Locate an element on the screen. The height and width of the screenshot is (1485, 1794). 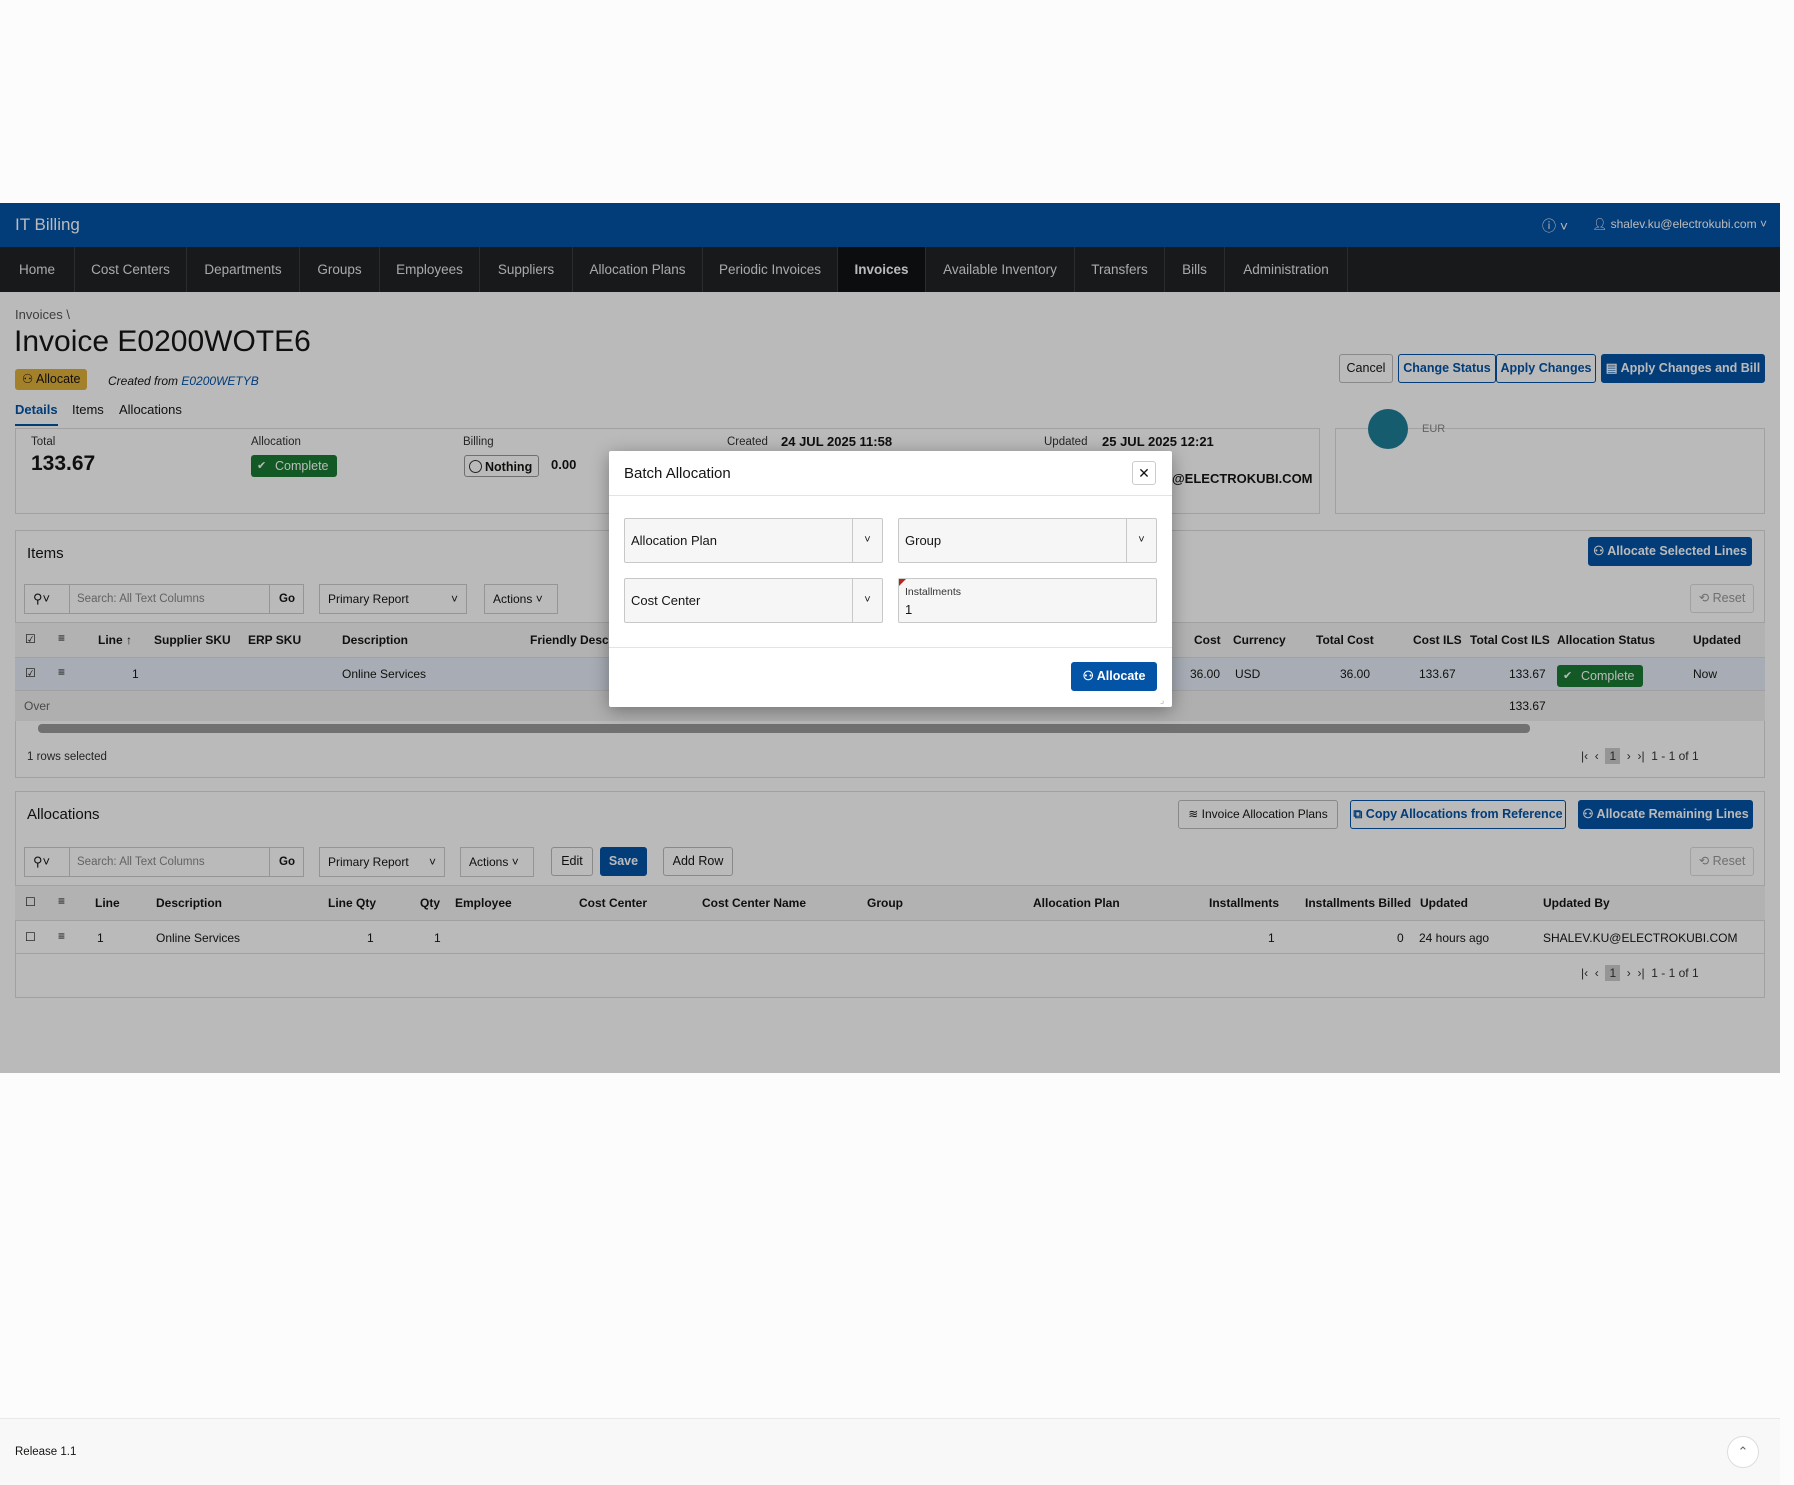
dialog-footer-divider is located at coordinates (890, 647).